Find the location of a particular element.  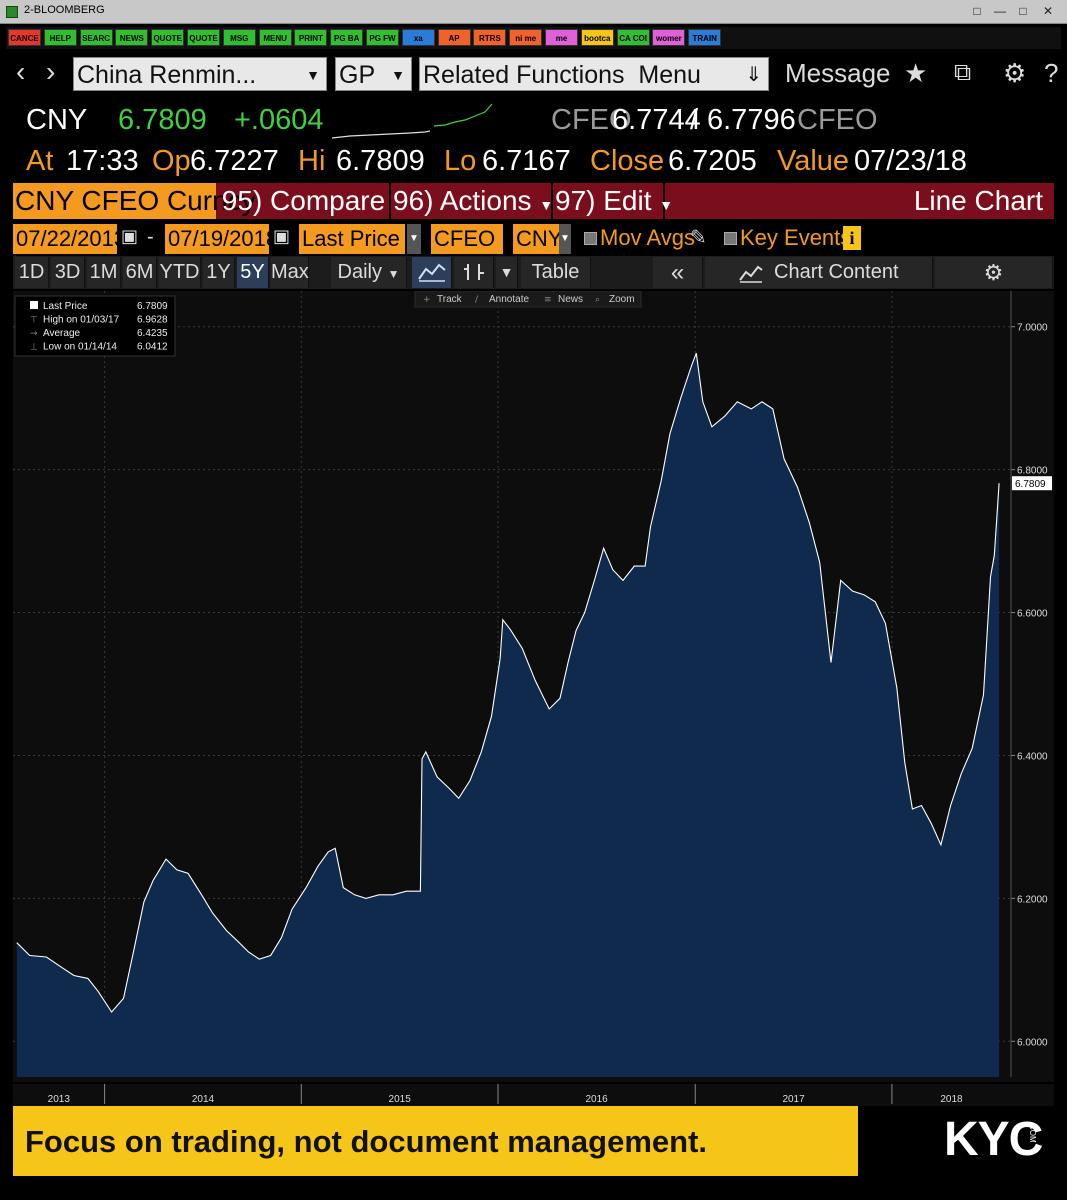

legend-label: High on 01/03/17 is located at coordinates (81, 320).